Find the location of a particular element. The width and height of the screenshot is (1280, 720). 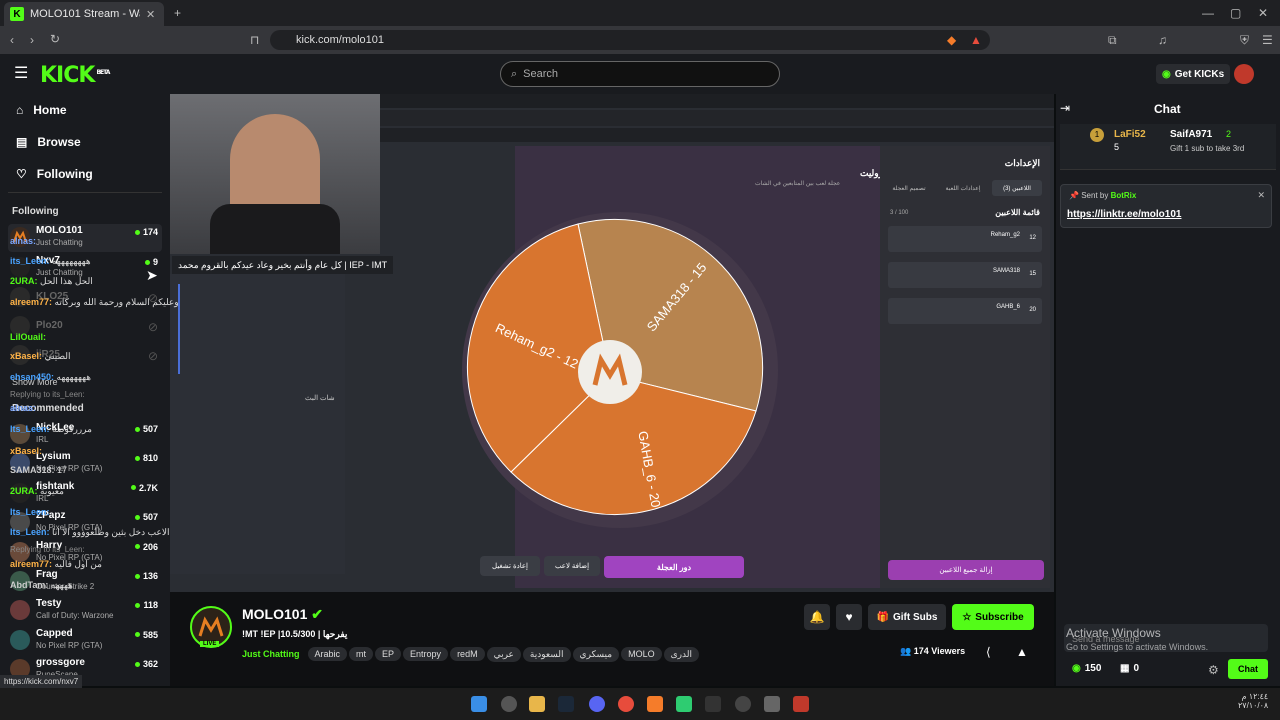

chat-message: Its_Leen: is located at coordinates (30, 512).